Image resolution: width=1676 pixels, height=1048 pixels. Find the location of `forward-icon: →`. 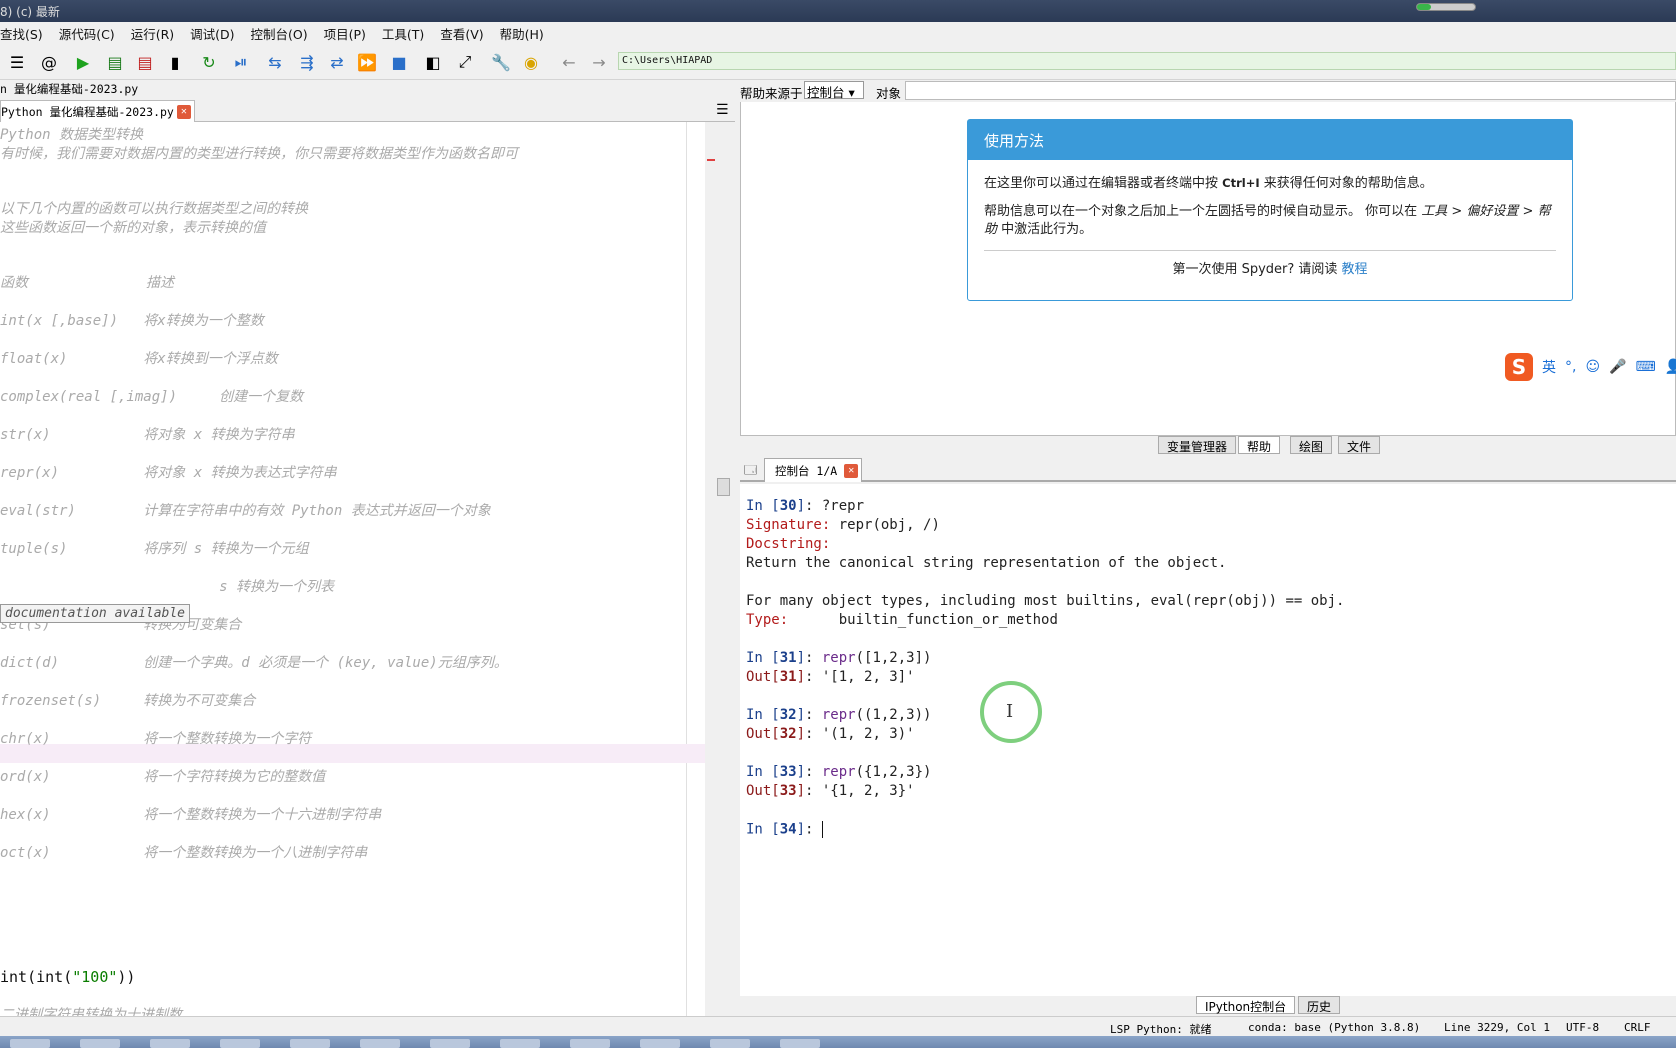

forward-icon: → is located at coordinates (599, 62).